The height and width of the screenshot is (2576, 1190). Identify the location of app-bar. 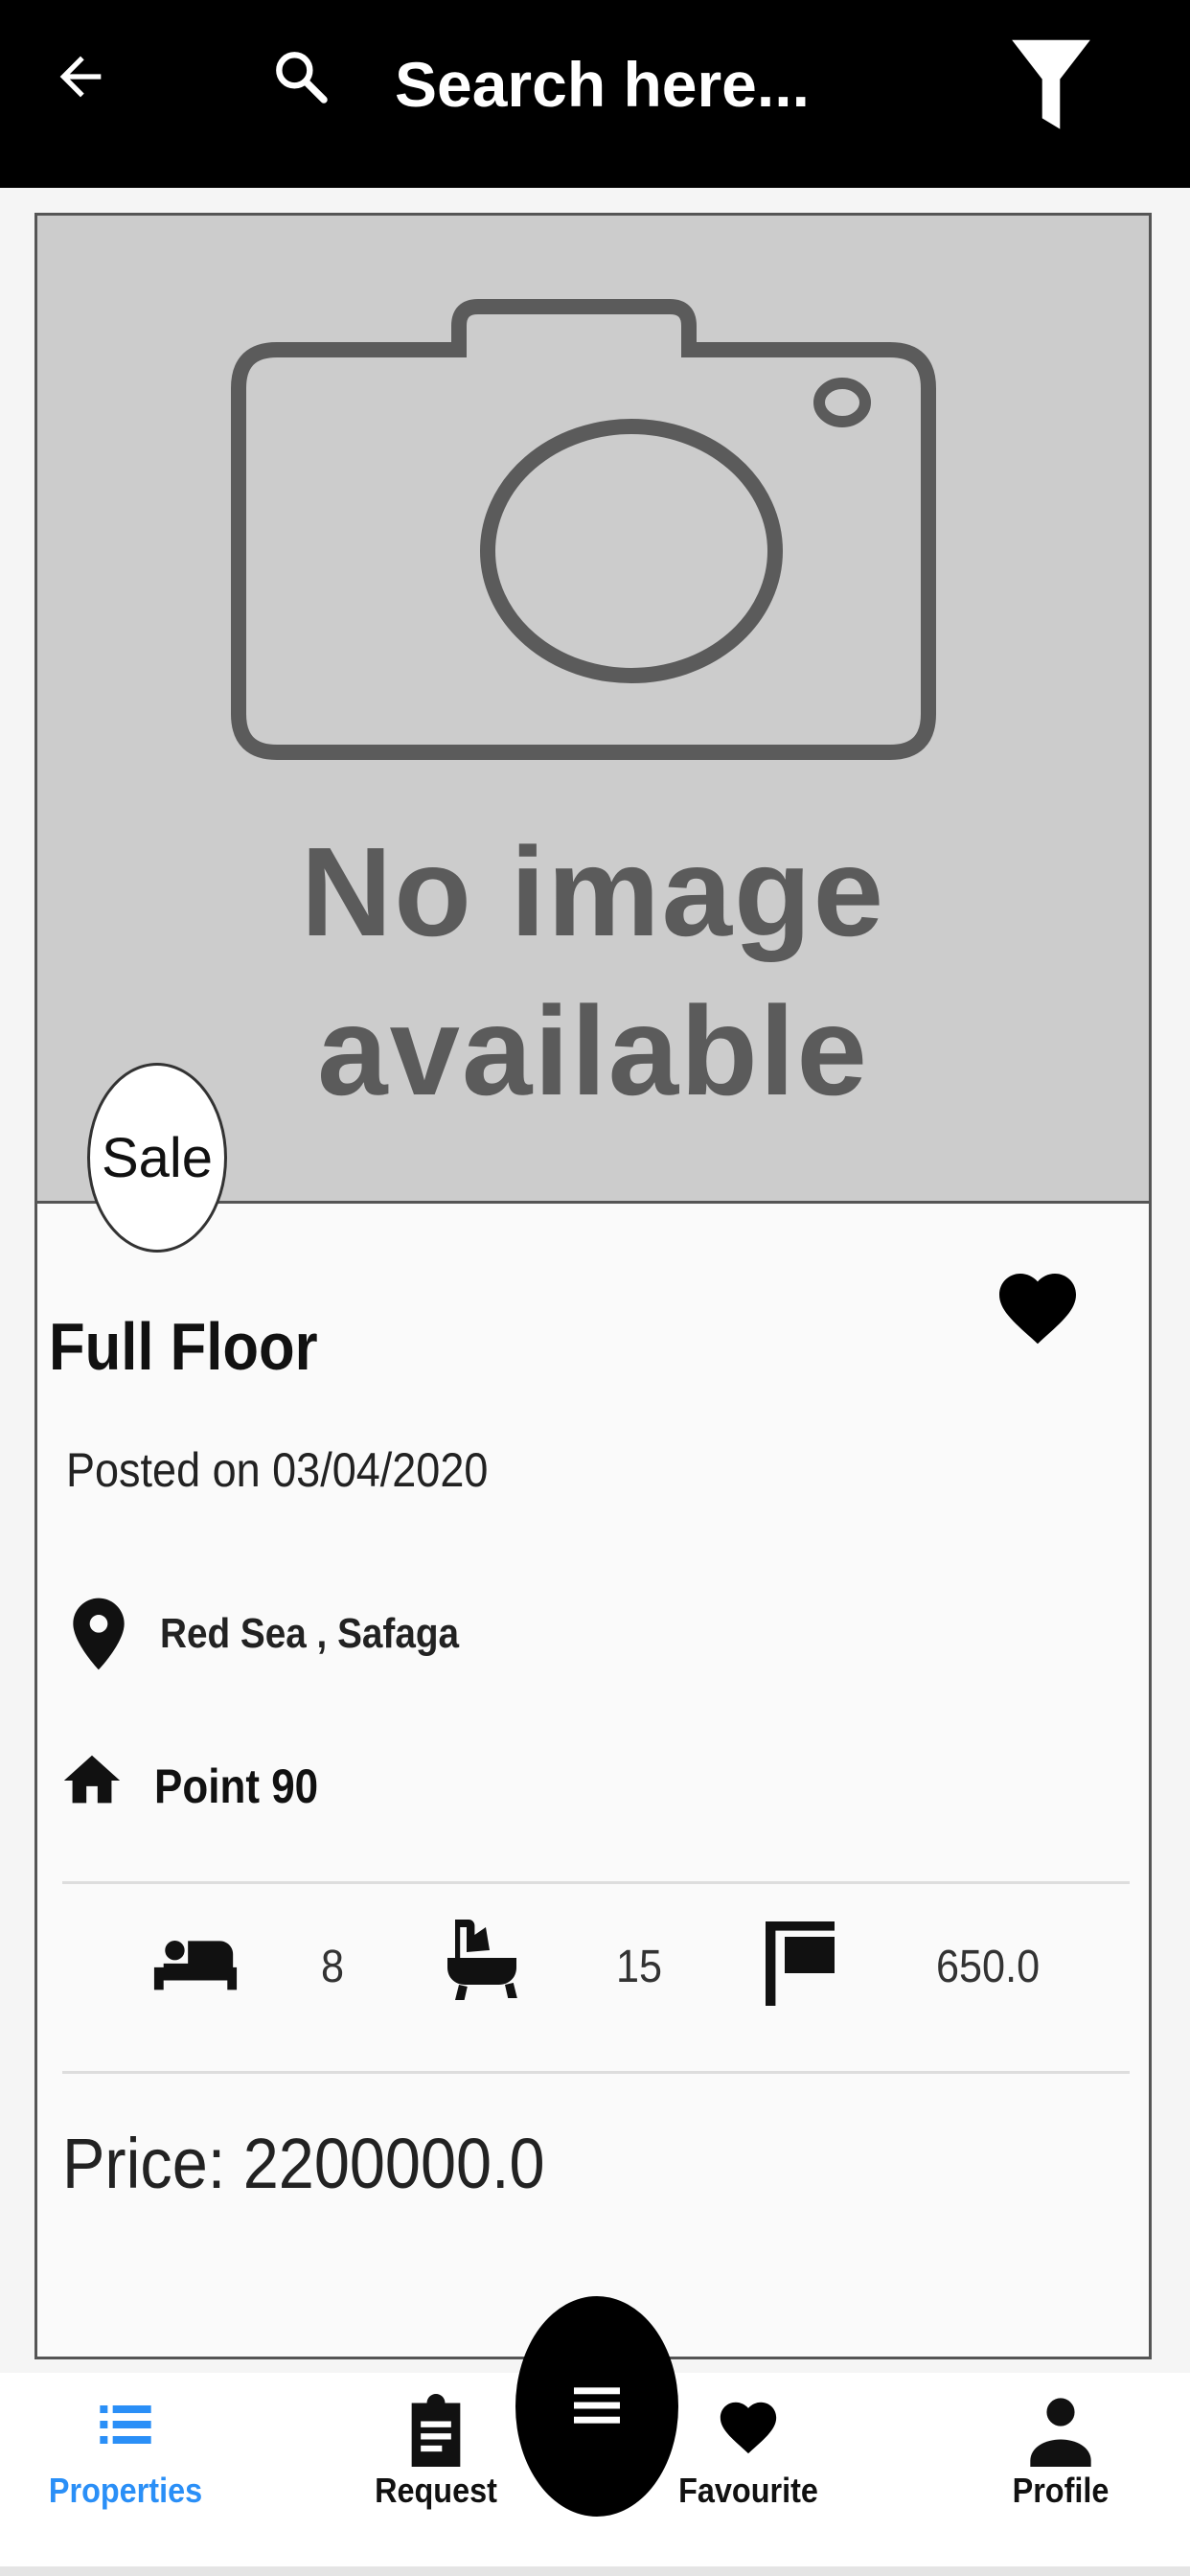
(595, 94).